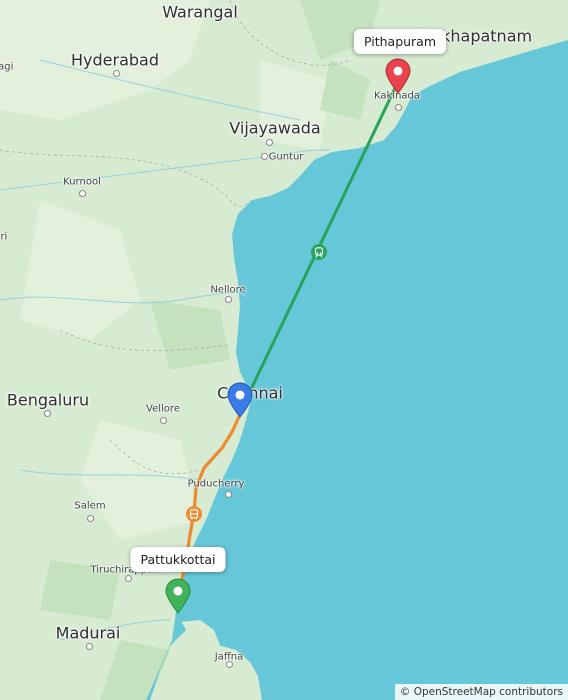 This screenshot has width=568, height=700. I want to click on city-label-vijayawada: Vijayawada, so click(275, 128).